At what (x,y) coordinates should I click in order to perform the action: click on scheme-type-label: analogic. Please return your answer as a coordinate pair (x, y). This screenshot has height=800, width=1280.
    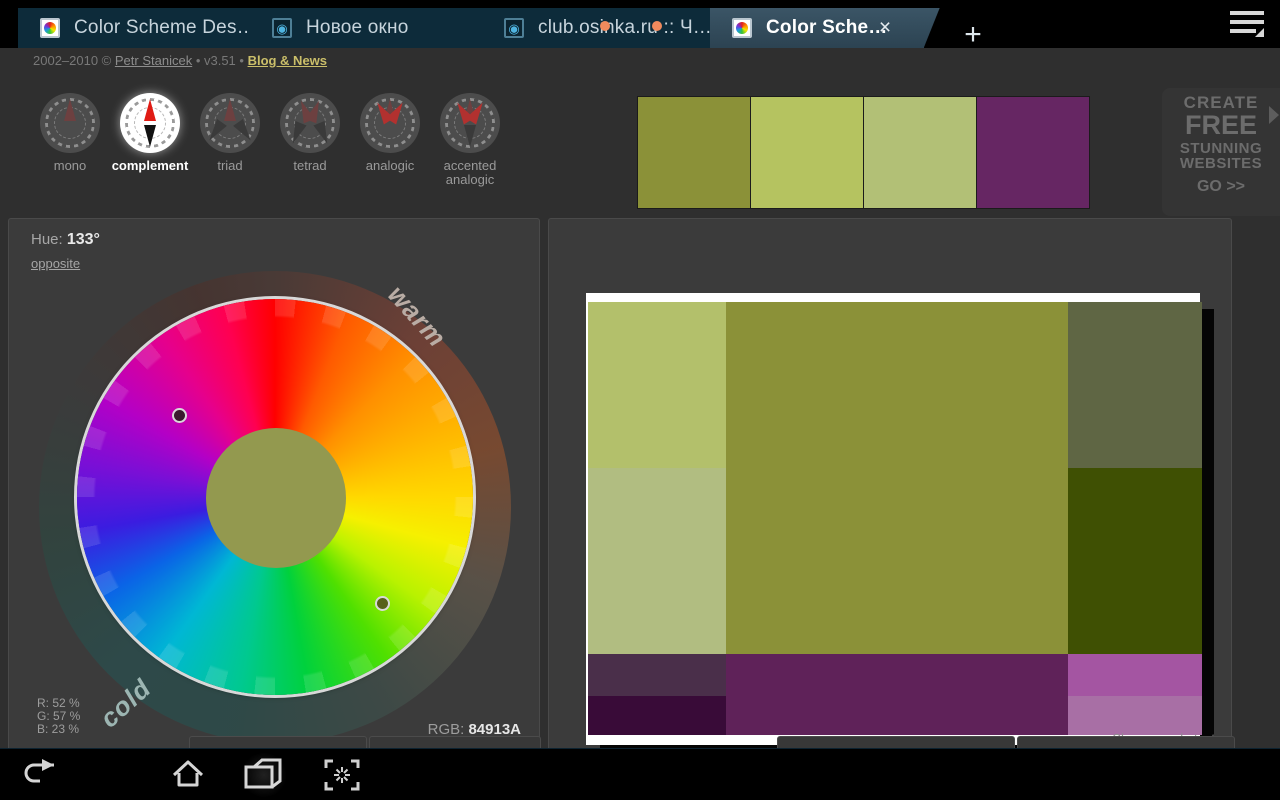
    Looking at the image, I should click on (390, 165).